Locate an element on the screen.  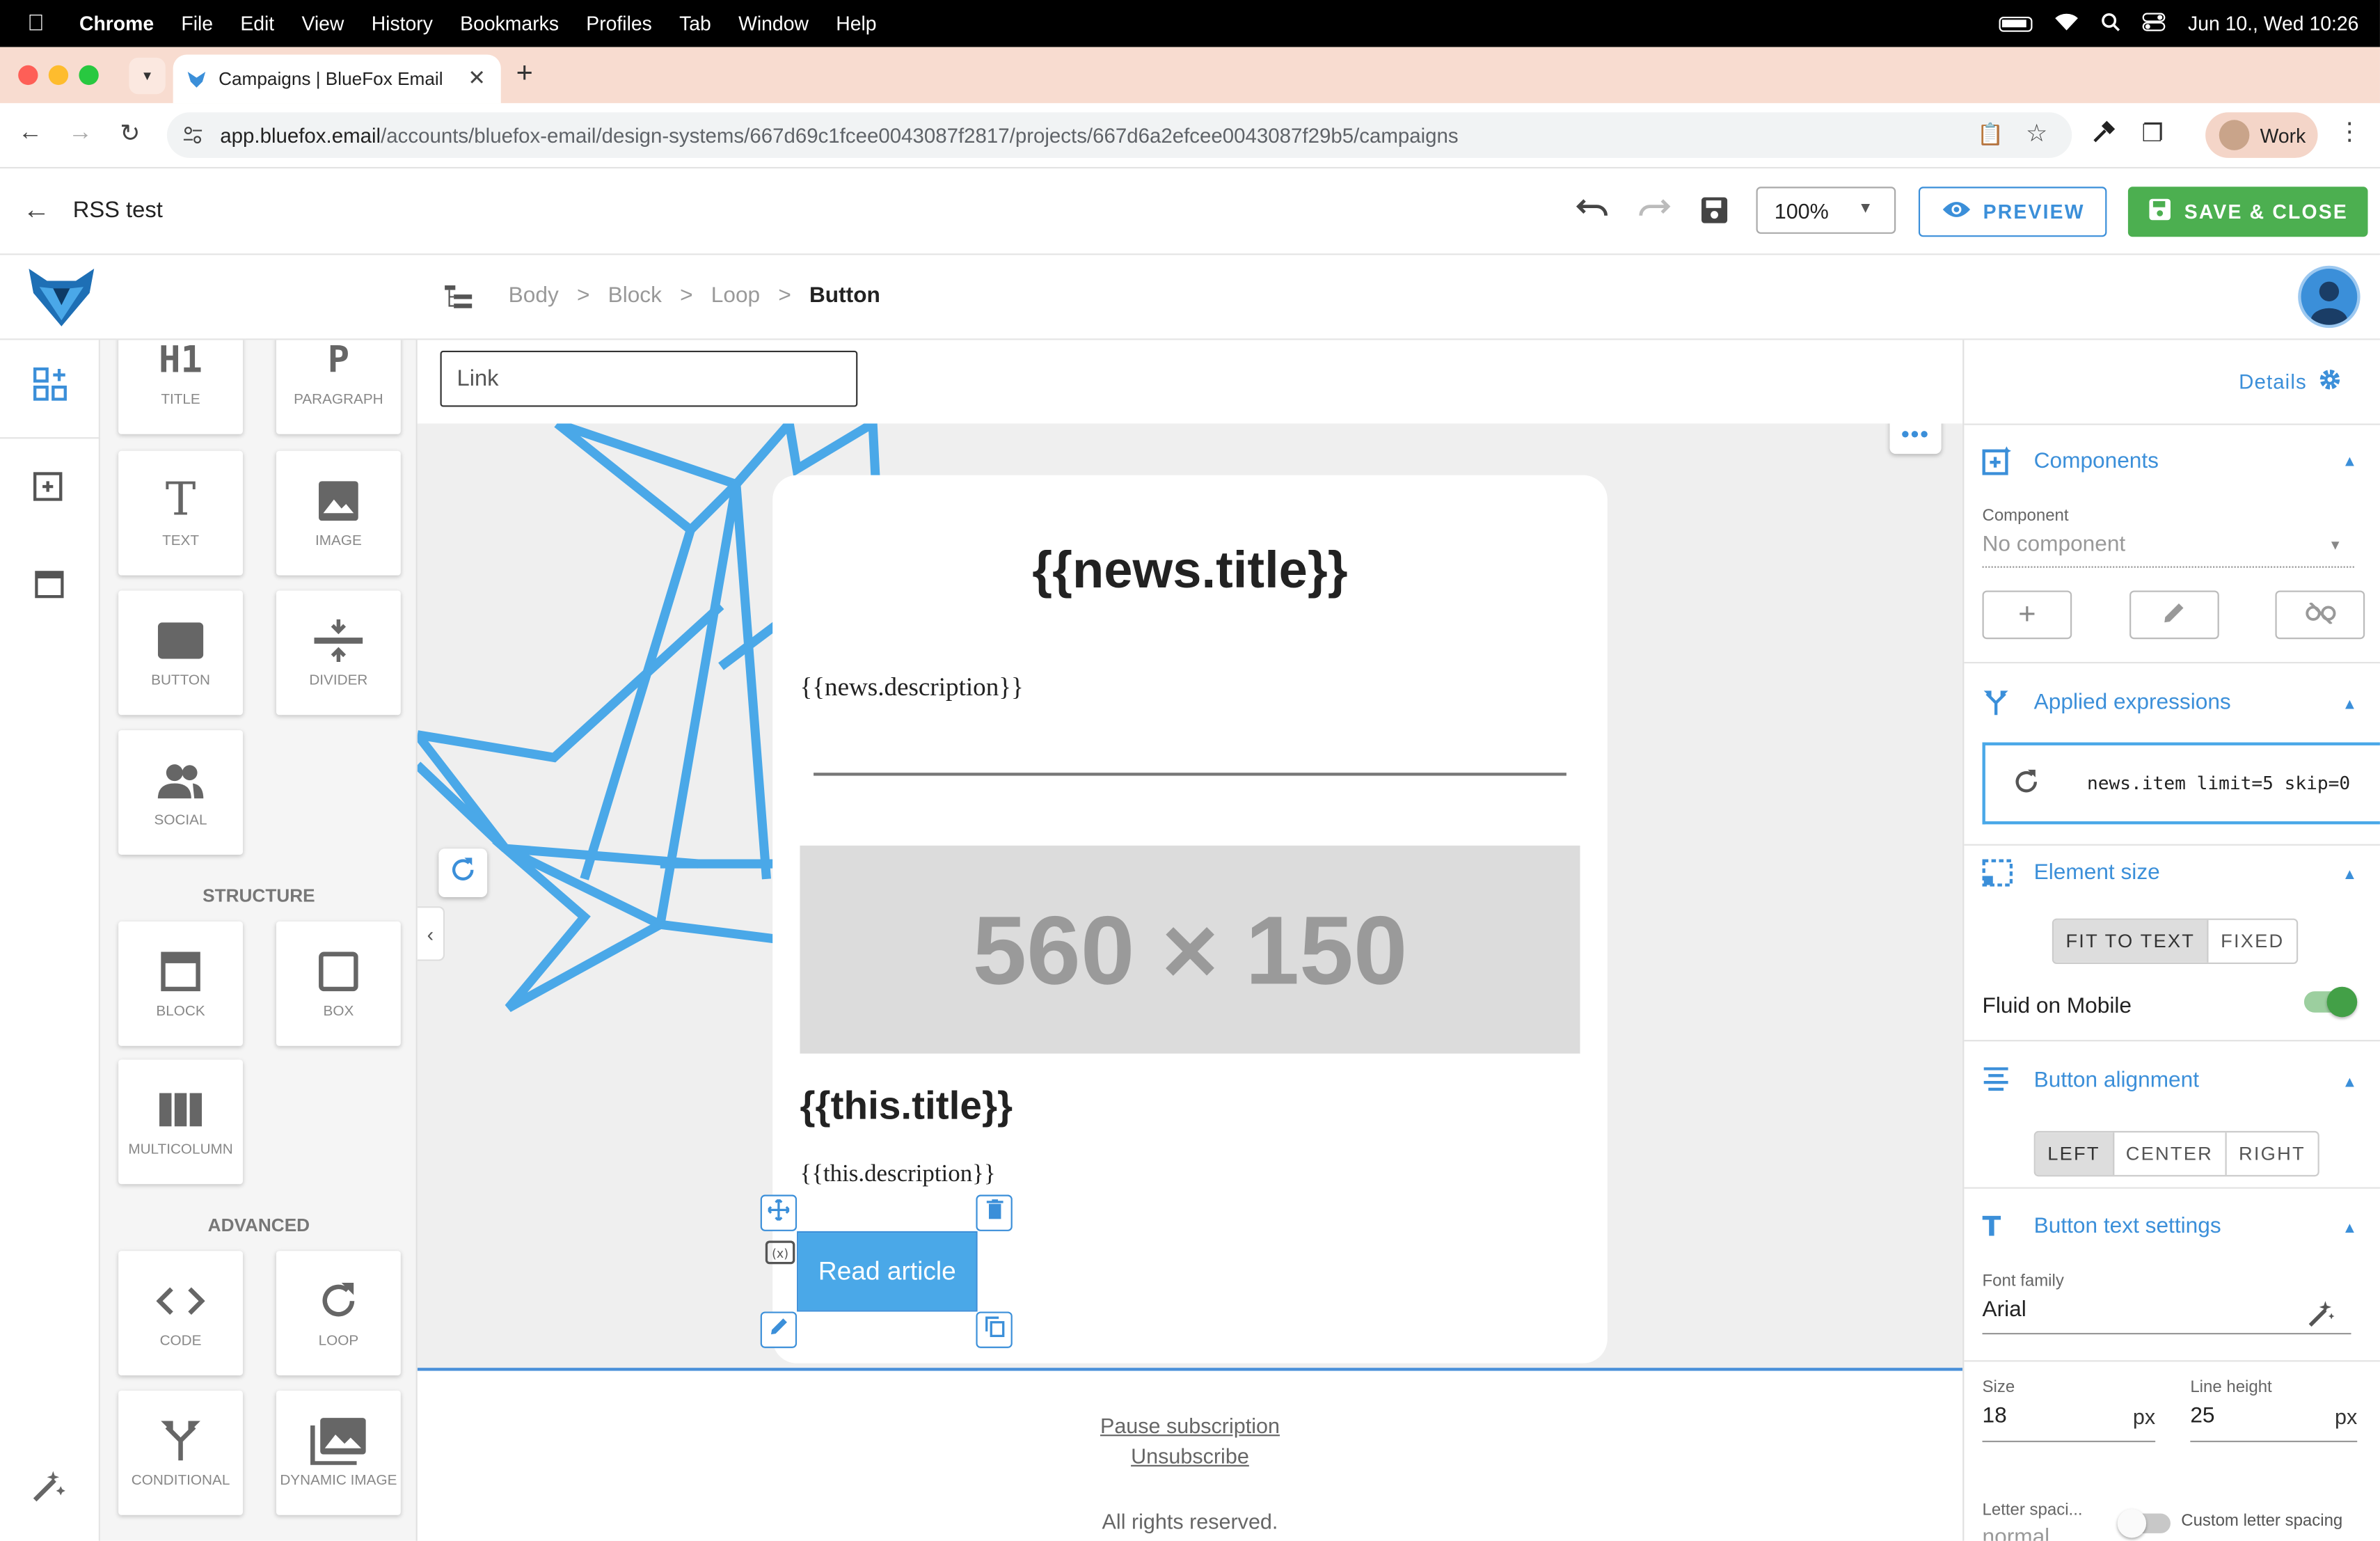
align-left-option: LEFT is located at coordinates (2074, 1154).